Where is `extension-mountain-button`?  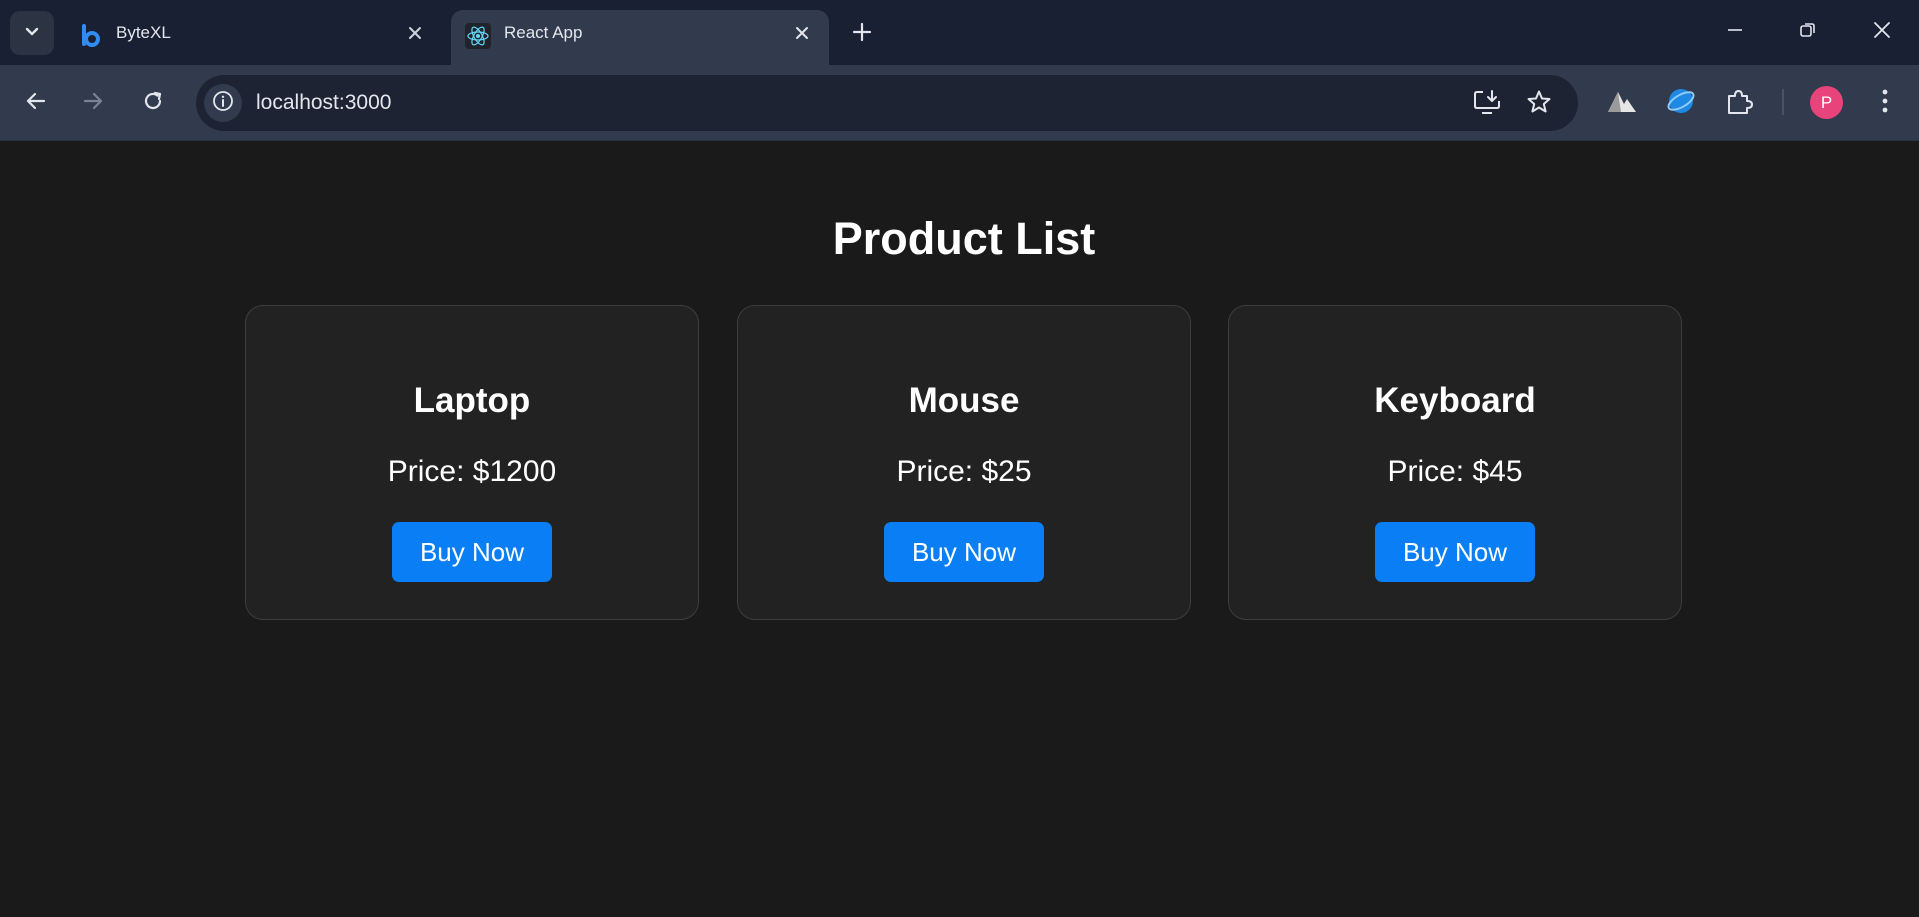 extension-mountain-button is located at coordinates (1622, 103).